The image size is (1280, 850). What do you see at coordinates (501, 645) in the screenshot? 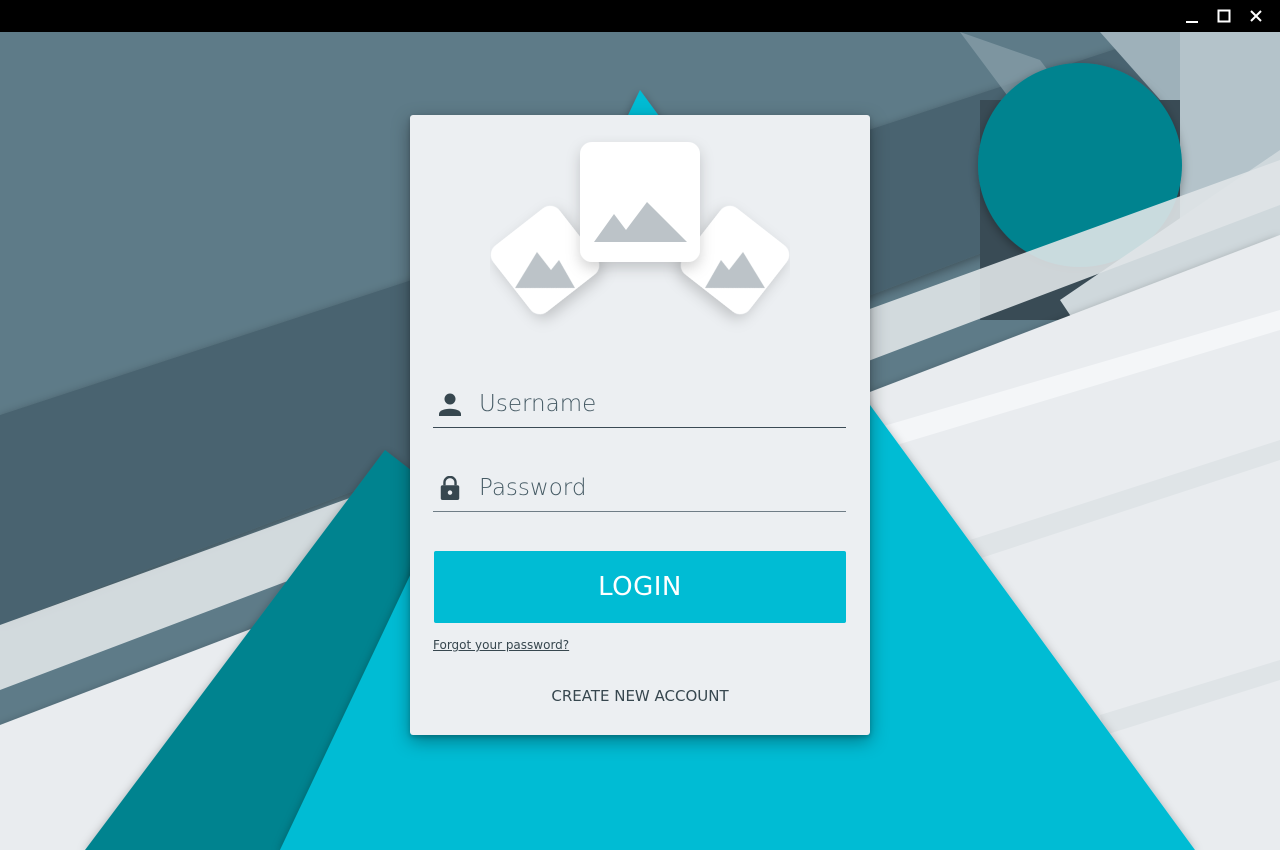
I see `forgot-password-link: Forgot your password?` at bounding box center [501, 645].